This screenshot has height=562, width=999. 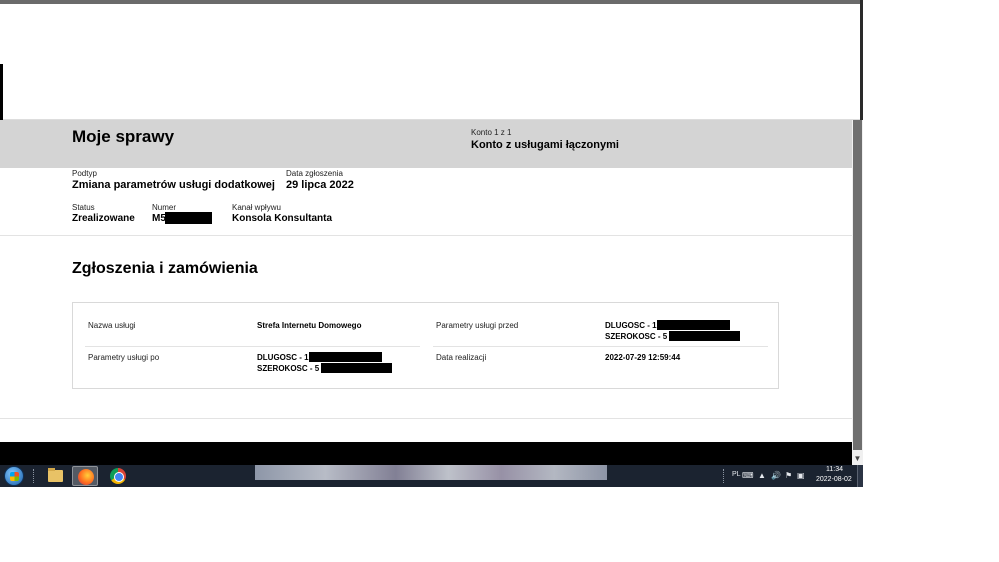 What do you see at coordinates (256, 207) in the screenshot?
I see `channel-label: Kanał wpływu` at bounding box center [256, 207].